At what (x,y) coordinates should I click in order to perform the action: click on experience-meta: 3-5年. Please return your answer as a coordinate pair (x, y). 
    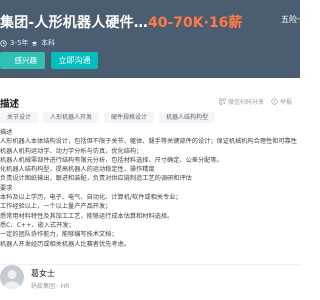
    Looking at the image, I should click on (14, 43).